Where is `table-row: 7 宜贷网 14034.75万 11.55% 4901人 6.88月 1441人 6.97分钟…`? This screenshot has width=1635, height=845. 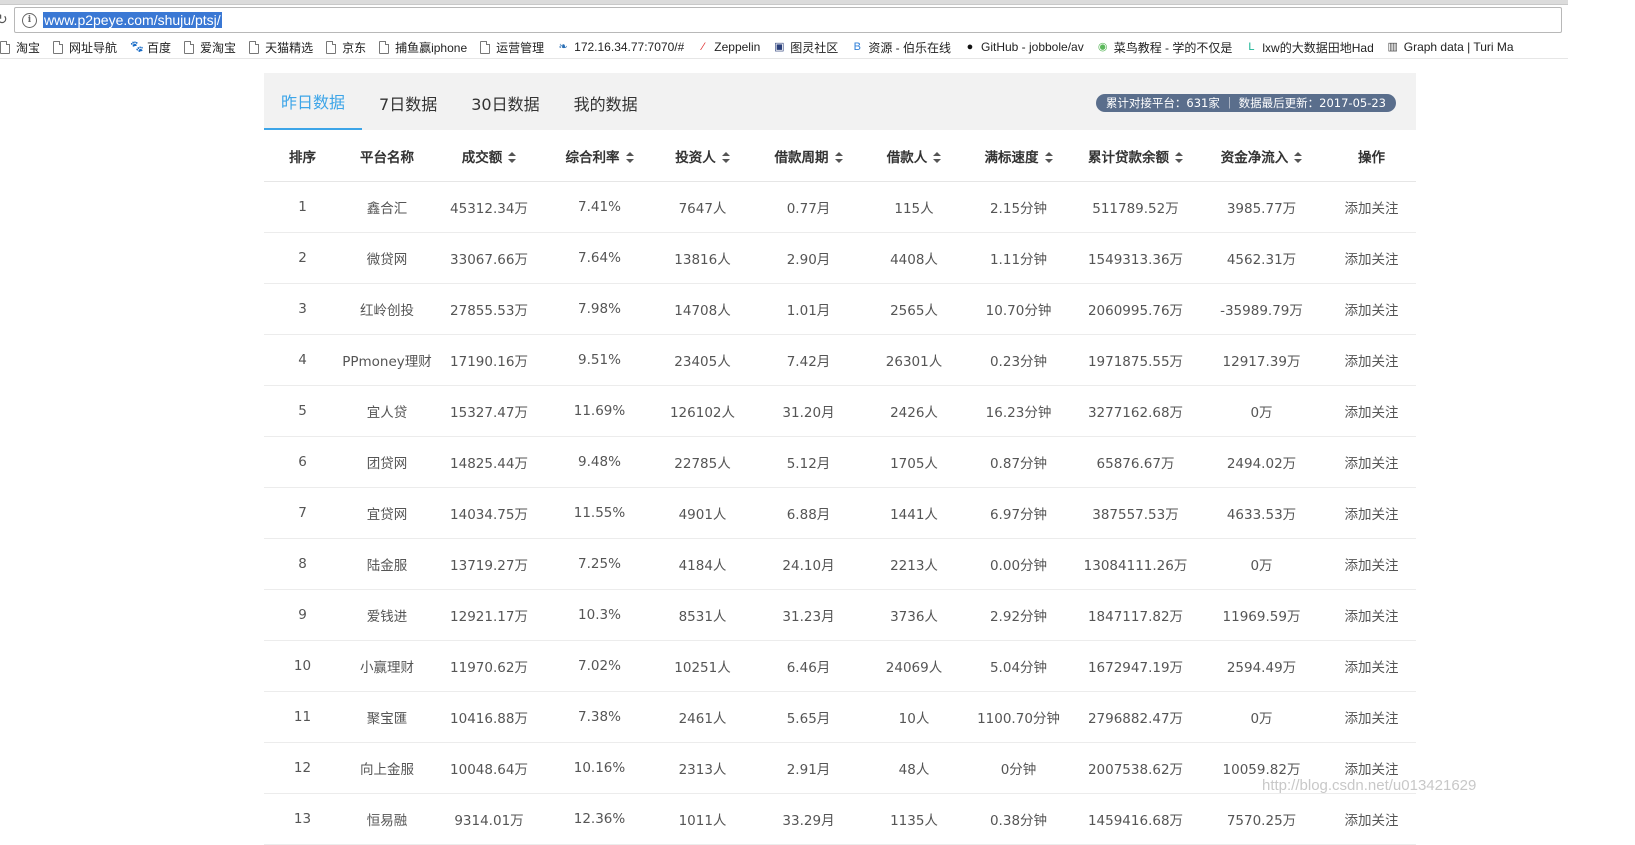 table-row: 7 宜贷网 14034.75万 11.55% 4901人 6.88月 1441人 6.97分钟… is located at coordinates (840, 513).